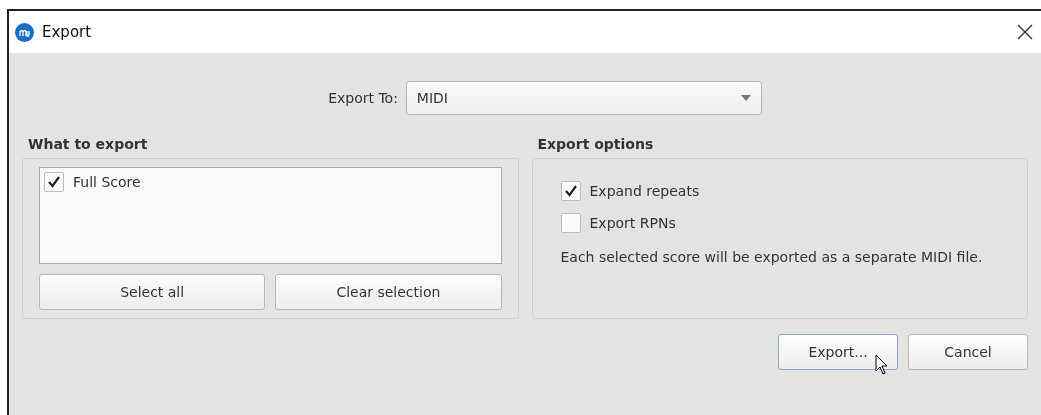 This screenshot has width=1041, height=415. I want to click on window-title: Export, so click(67, 32).